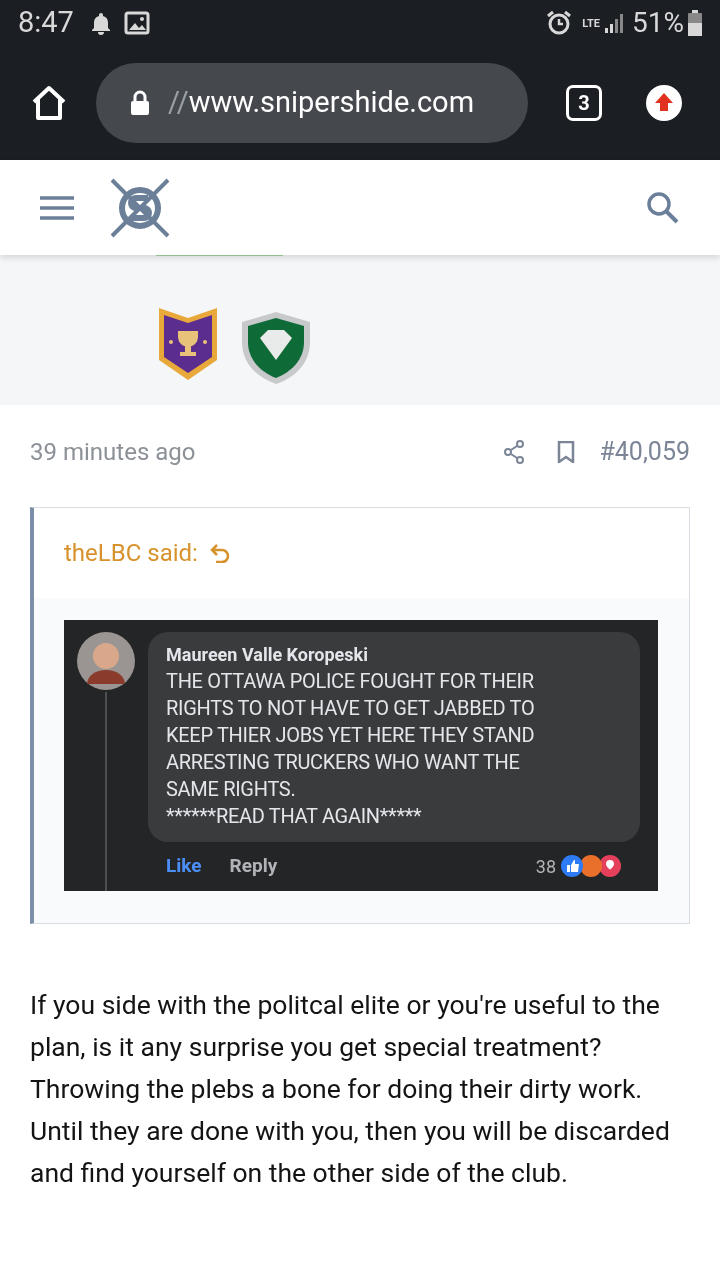  Describe the element at coordinates (219, 553) in the screenshot. I see `jump-arrow-icon` at that location.